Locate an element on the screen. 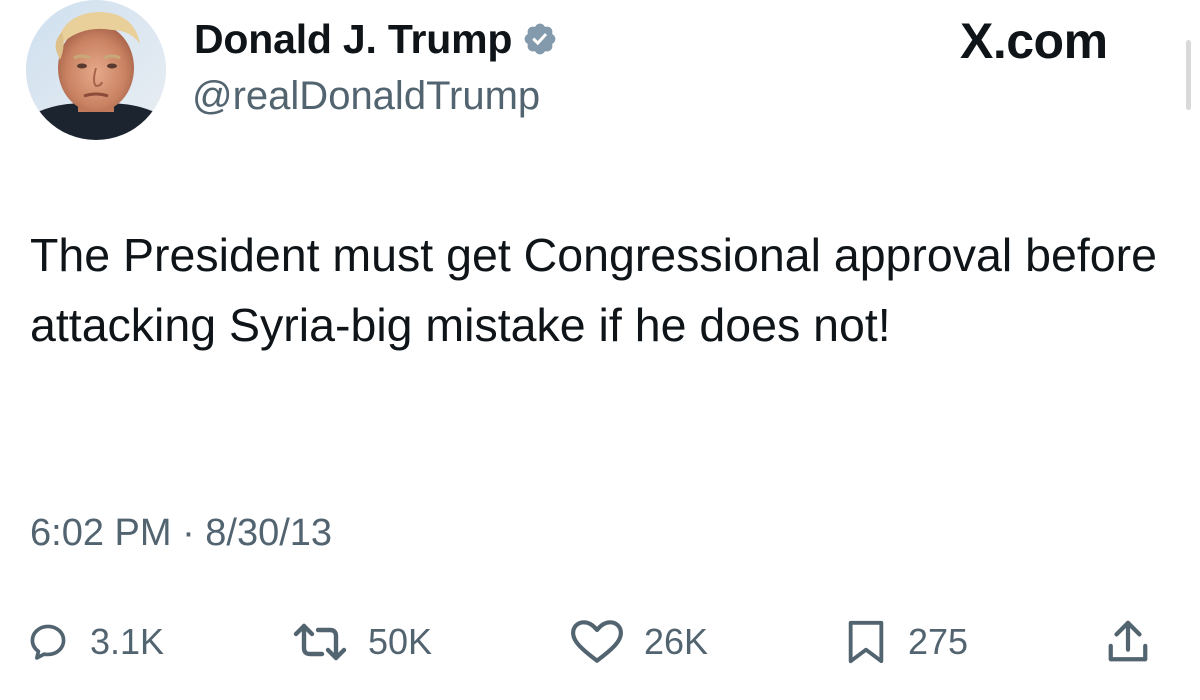  avatar-image is located at coordinates (96, 70).